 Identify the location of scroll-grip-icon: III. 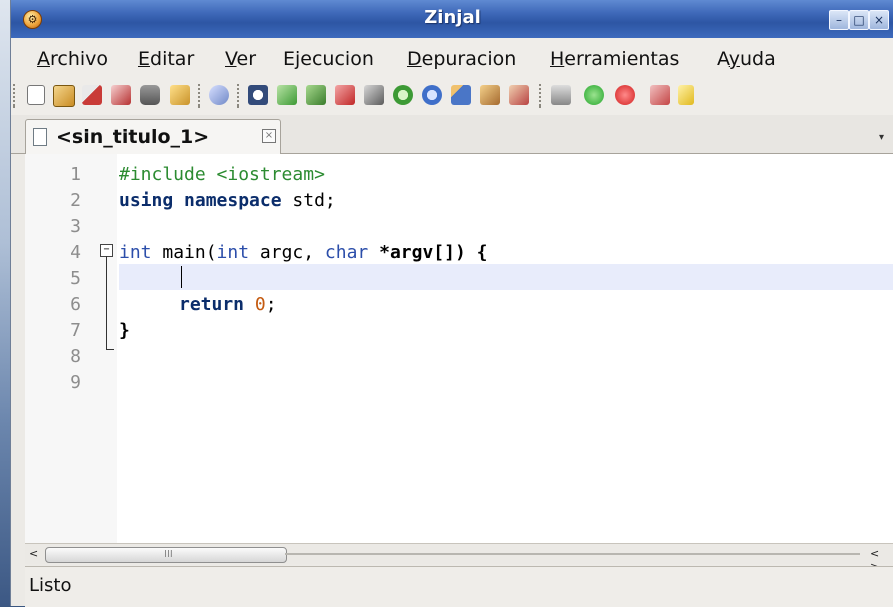
(168, 554).